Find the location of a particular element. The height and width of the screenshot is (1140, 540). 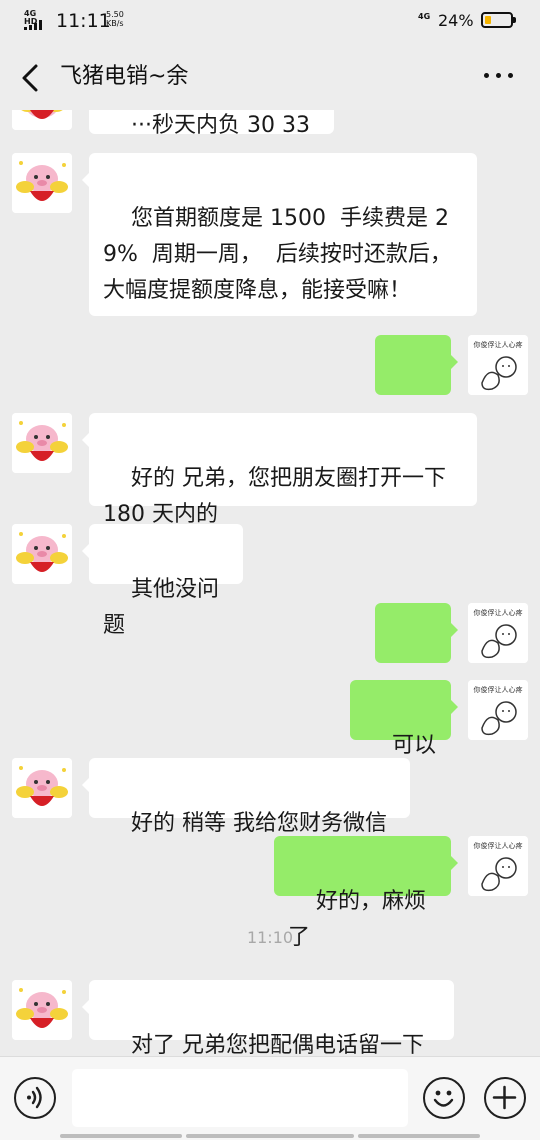

more-button is located at coordinates (500, 76).